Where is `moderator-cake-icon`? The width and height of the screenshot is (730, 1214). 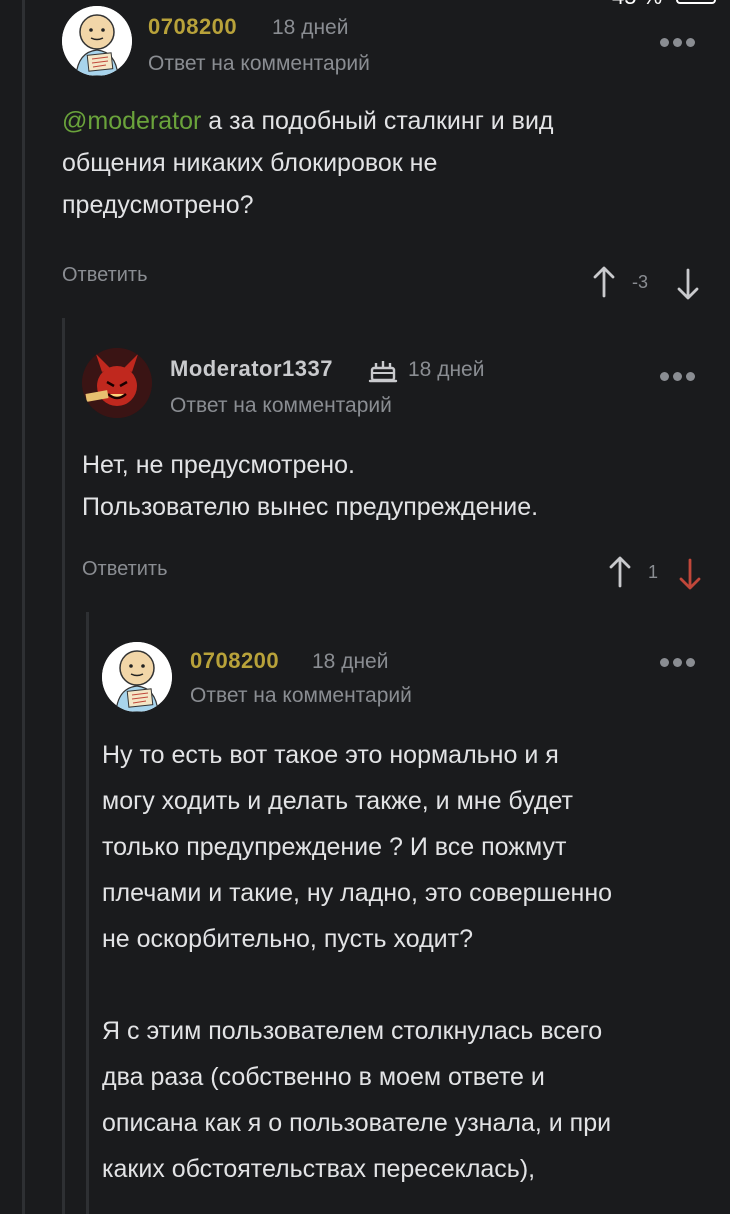
moderator-cake-icon is located at coordinates (383, 372).